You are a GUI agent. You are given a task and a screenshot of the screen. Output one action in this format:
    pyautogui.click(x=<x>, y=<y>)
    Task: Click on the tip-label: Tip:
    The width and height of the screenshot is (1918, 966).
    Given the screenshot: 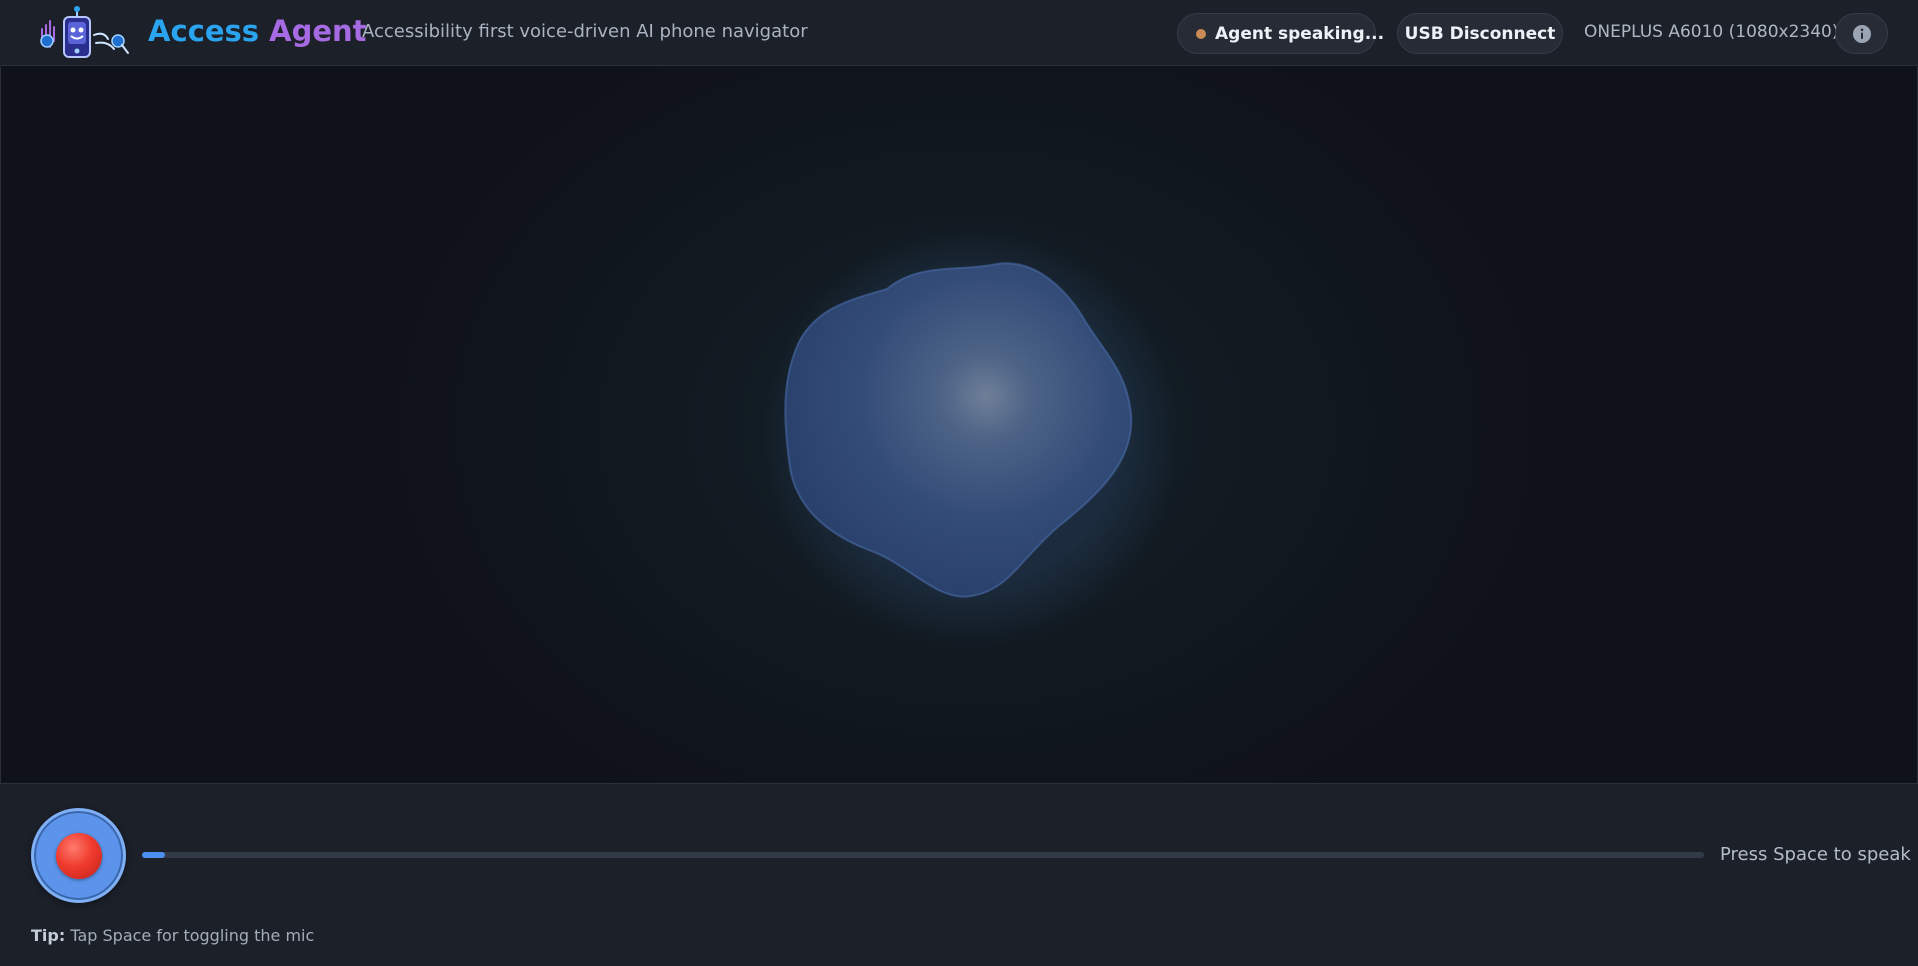 What is the action you would take?
    pyautogui.click(x=48, y=935)
    